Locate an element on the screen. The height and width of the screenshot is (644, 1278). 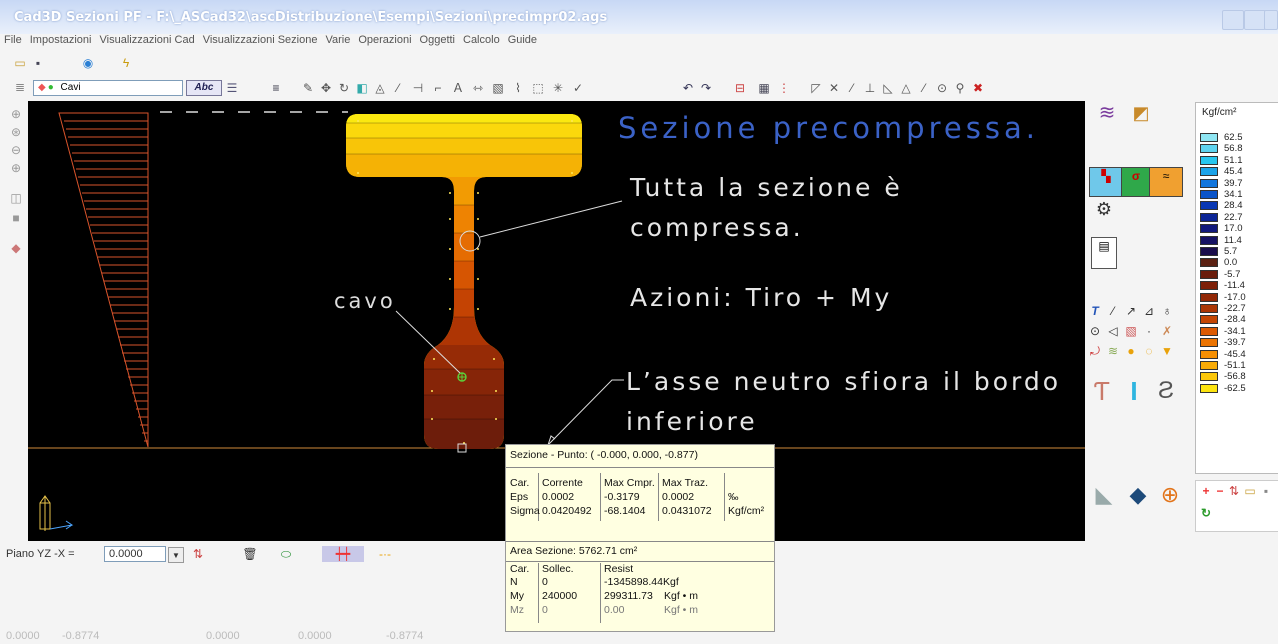
render-icon: ■ is located at coordinates (16, 218).